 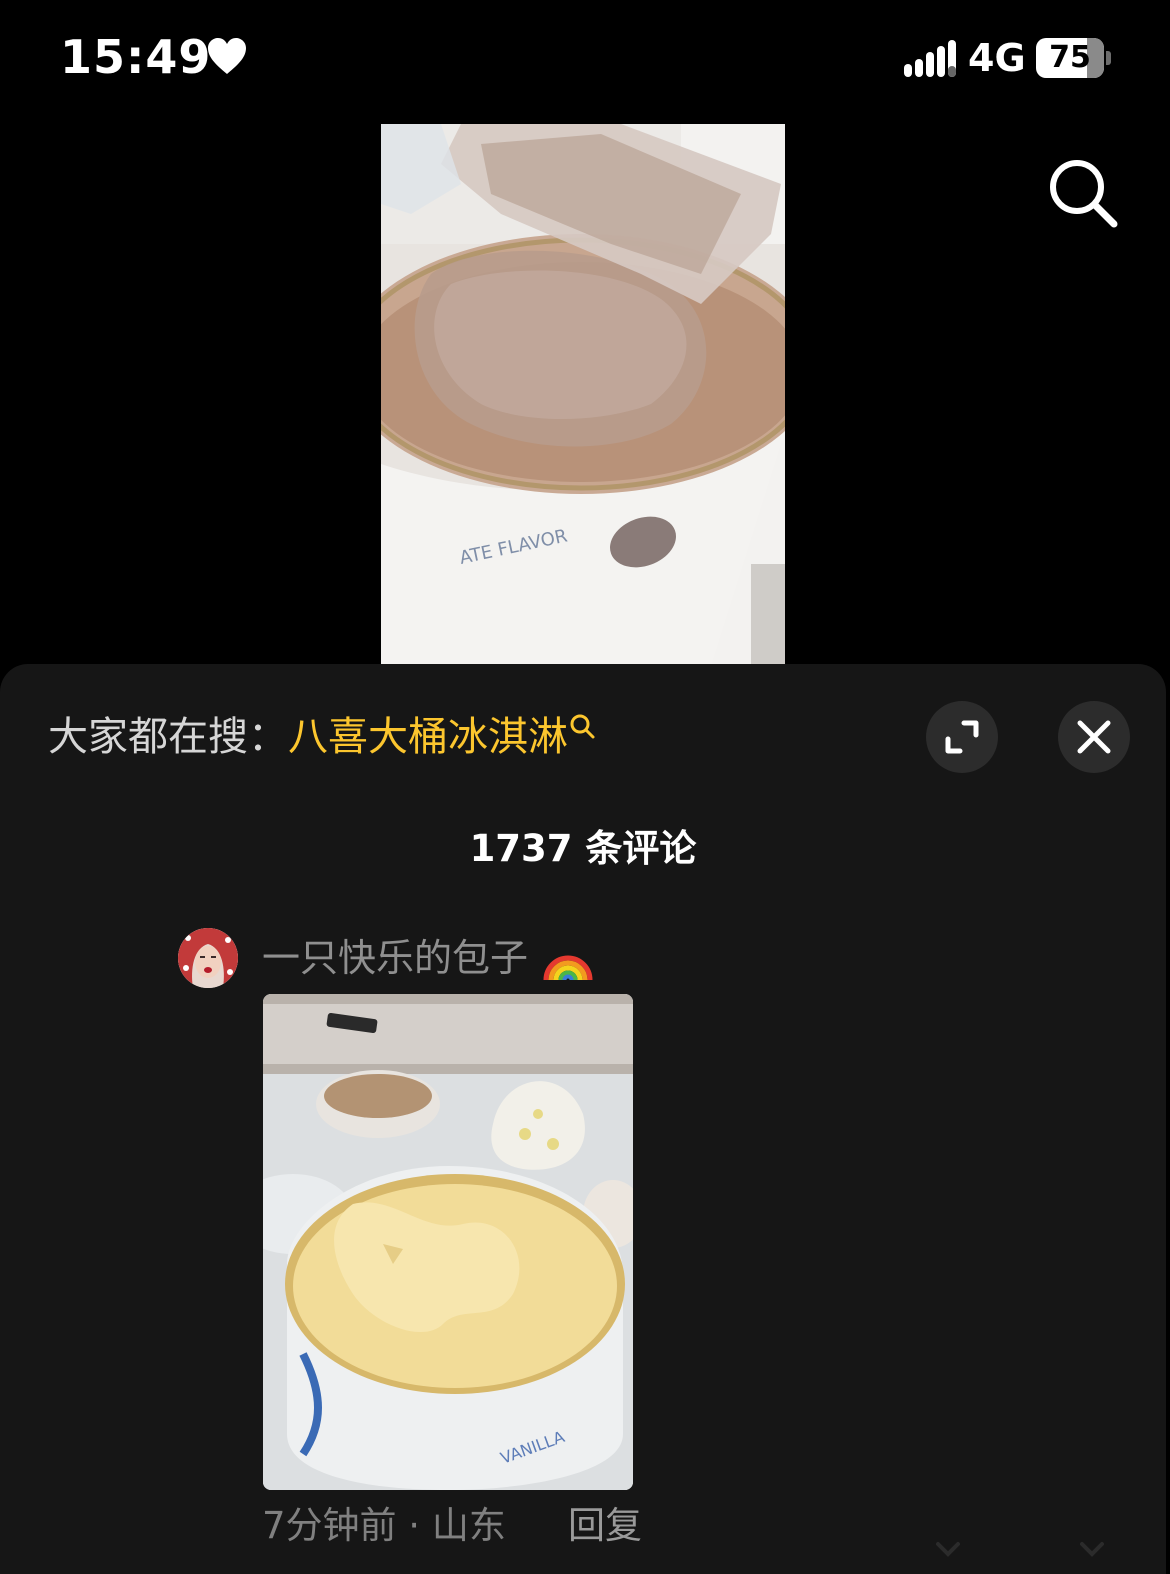 I want to click on comment-username: 一只快乐的包子, so click(x=395, y=958).